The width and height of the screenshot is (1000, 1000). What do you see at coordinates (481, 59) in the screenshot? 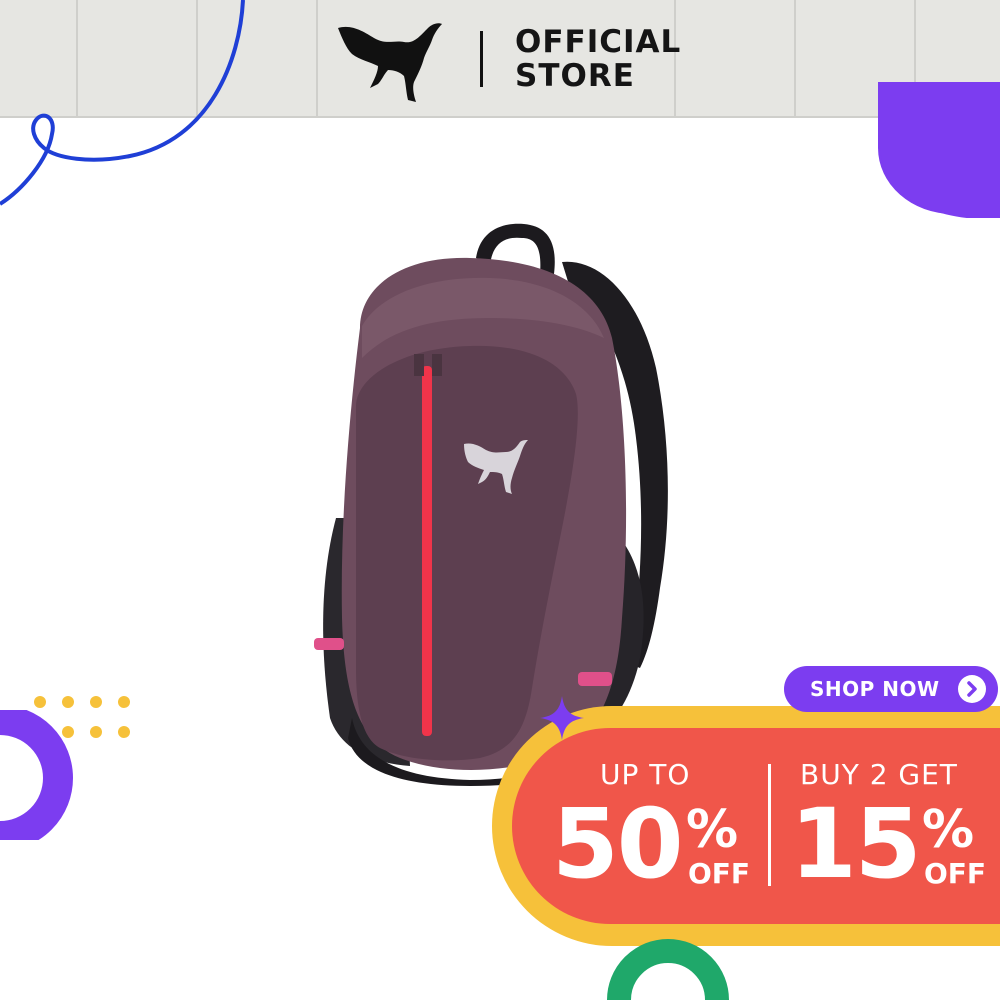
I see `brand-divider` at bounding box center [481, 59].